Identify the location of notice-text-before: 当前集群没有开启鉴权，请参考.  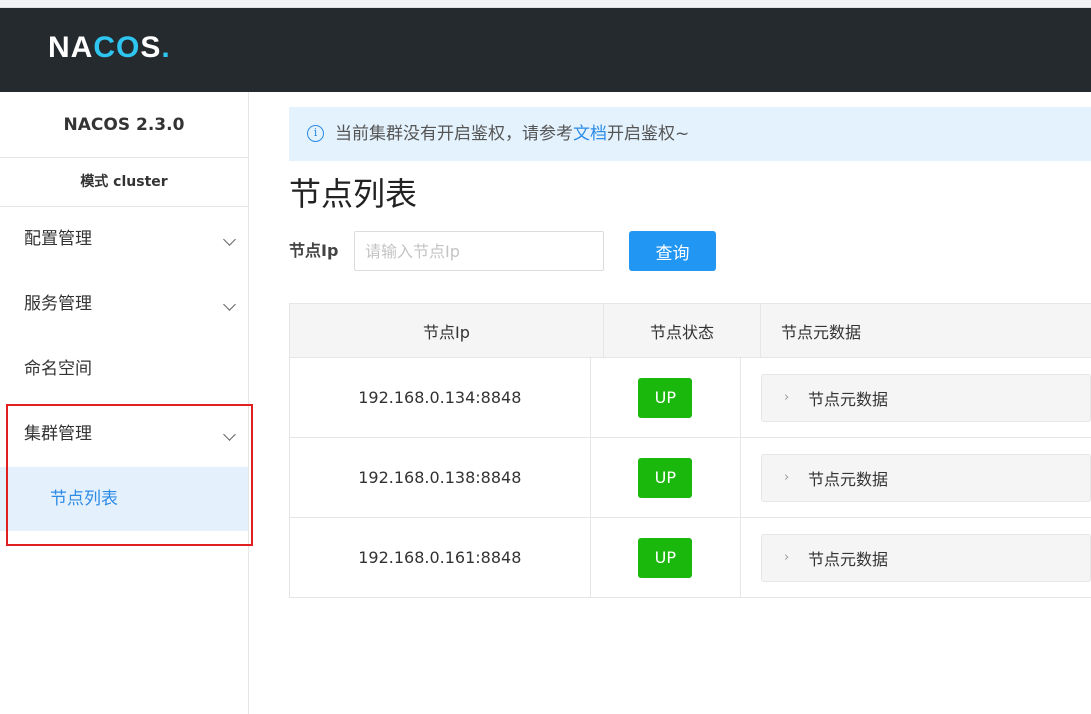
(454, 134).